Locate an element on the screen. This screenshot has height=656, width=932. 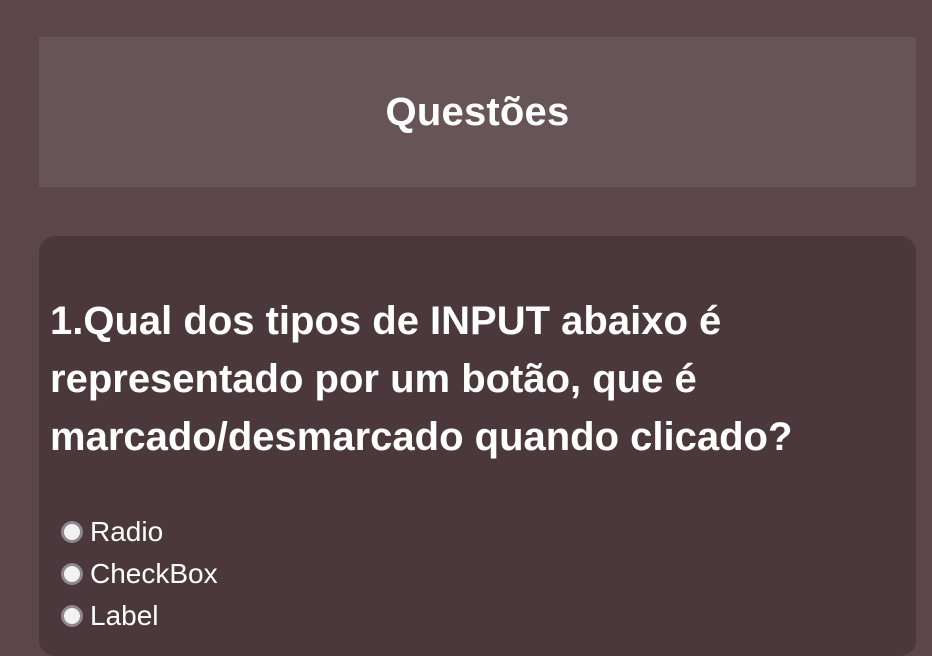
option-label-input: Label is located at coordinates (139, 616).